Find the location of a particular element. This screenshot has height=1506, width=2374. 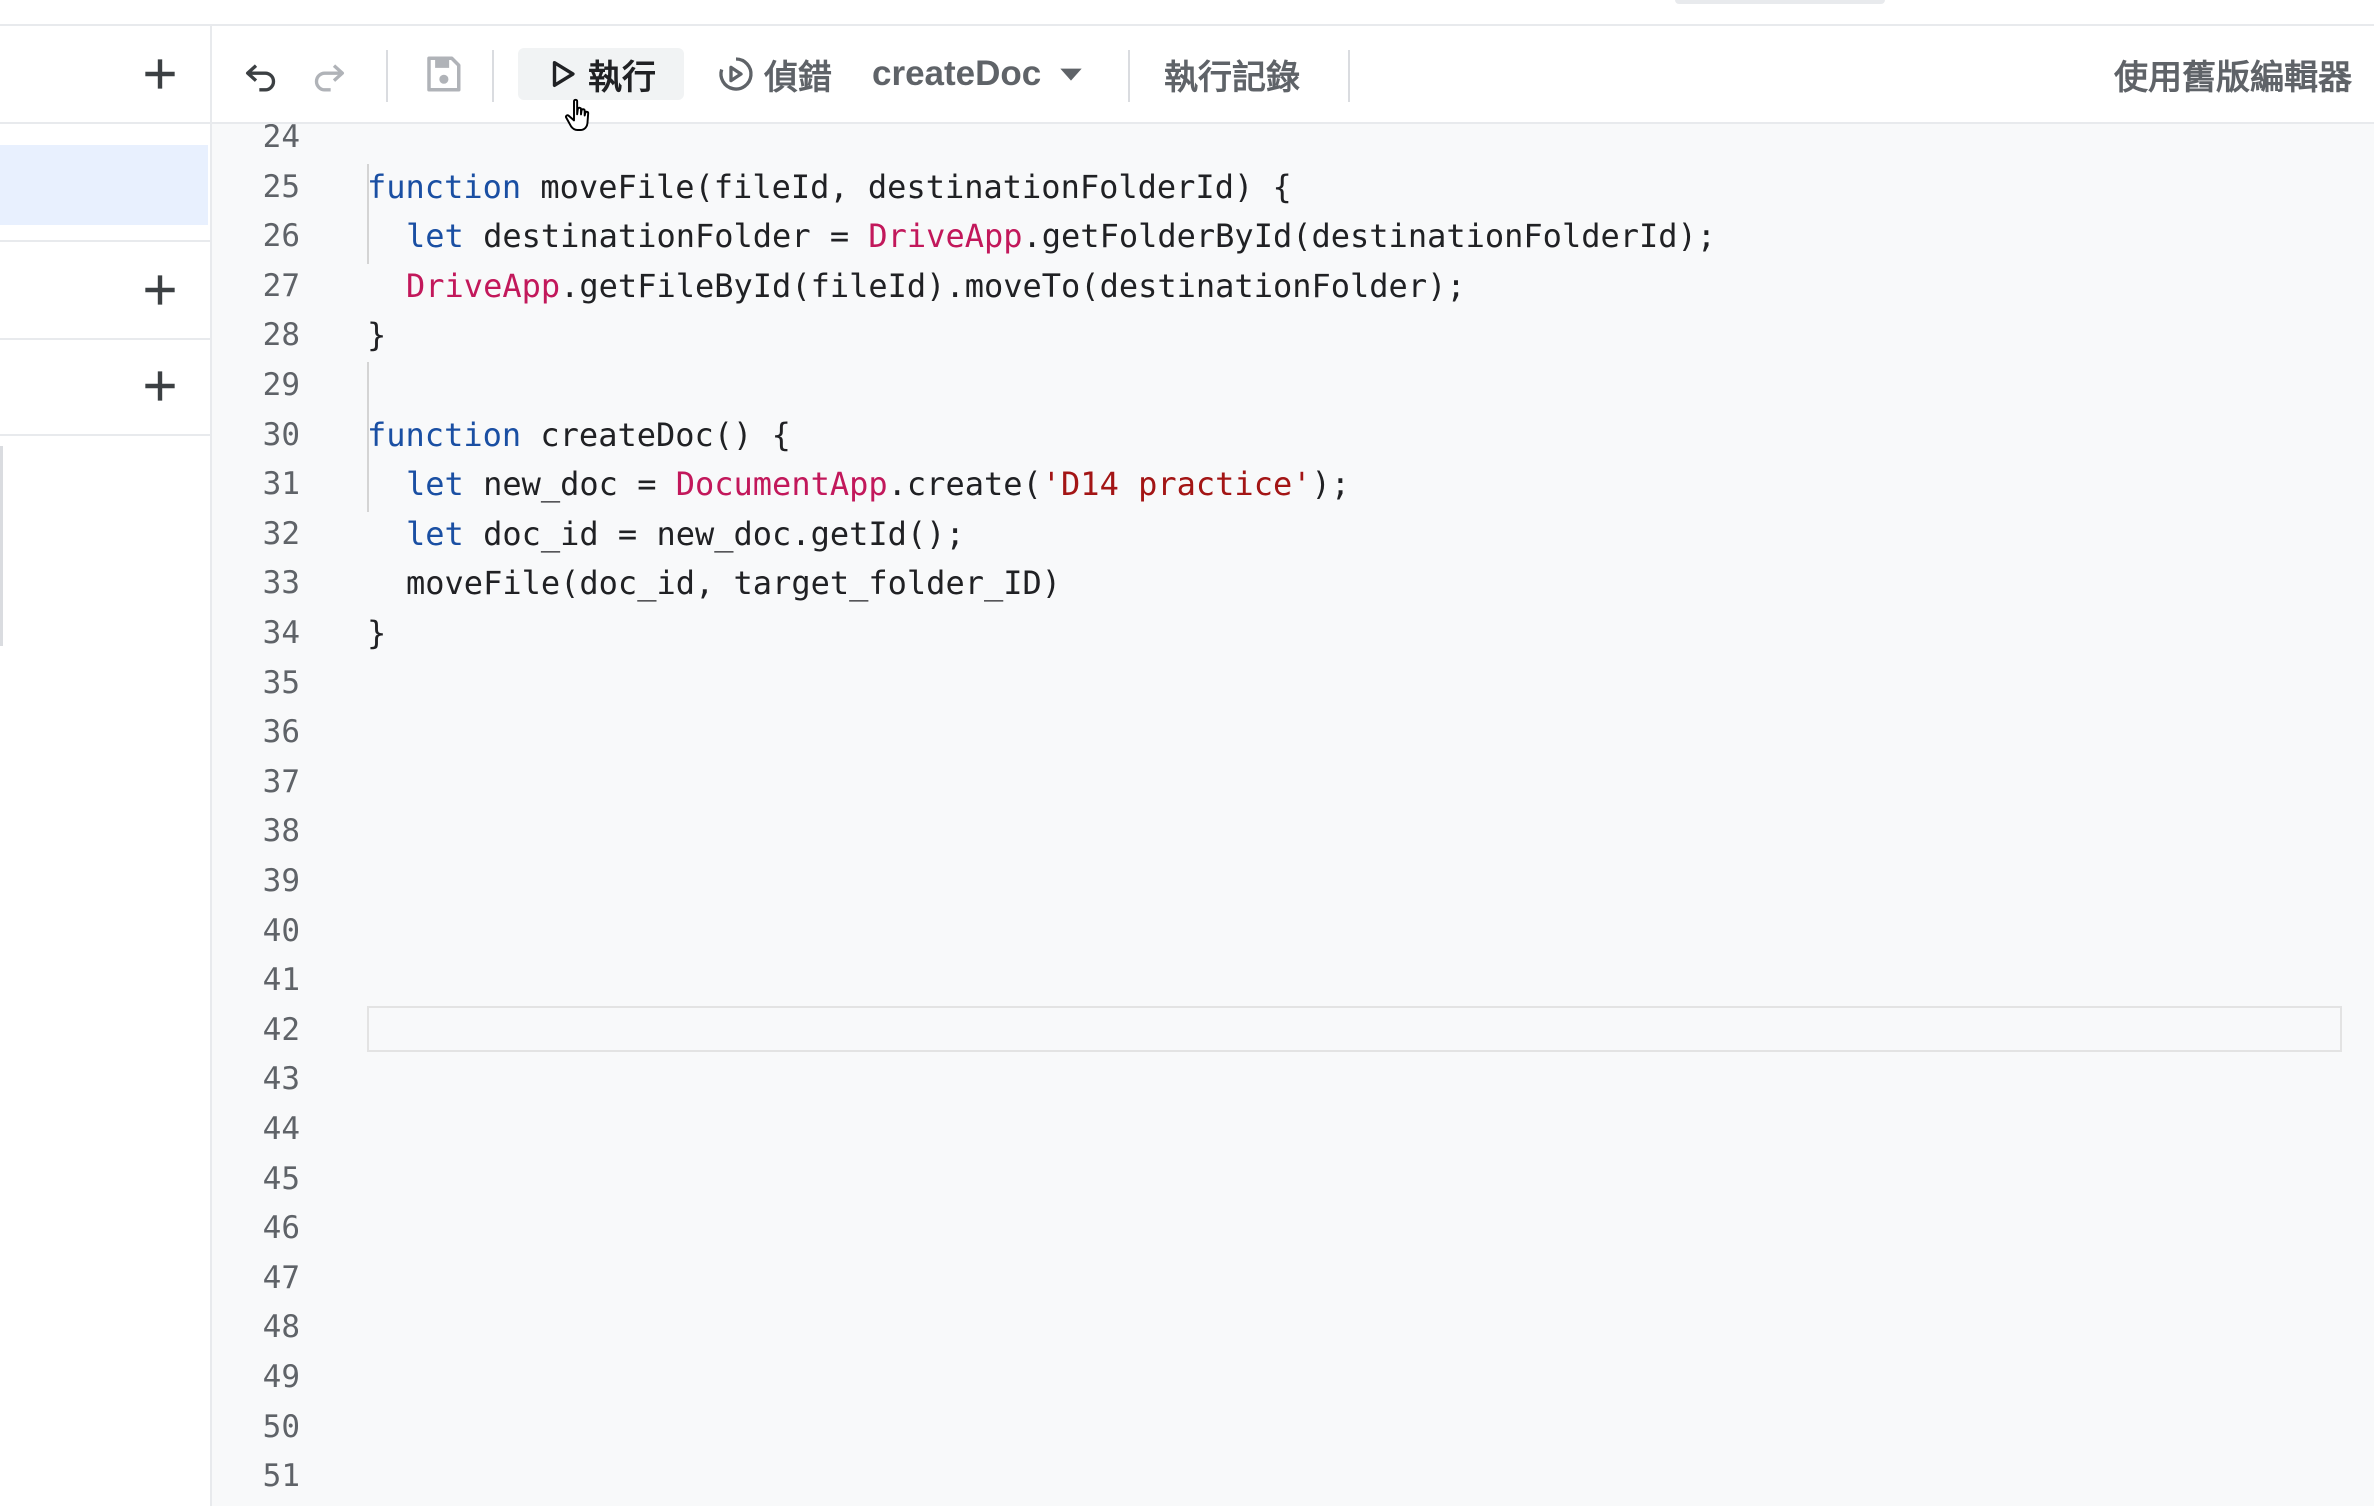

save-button is located at coordinates (443, 74).